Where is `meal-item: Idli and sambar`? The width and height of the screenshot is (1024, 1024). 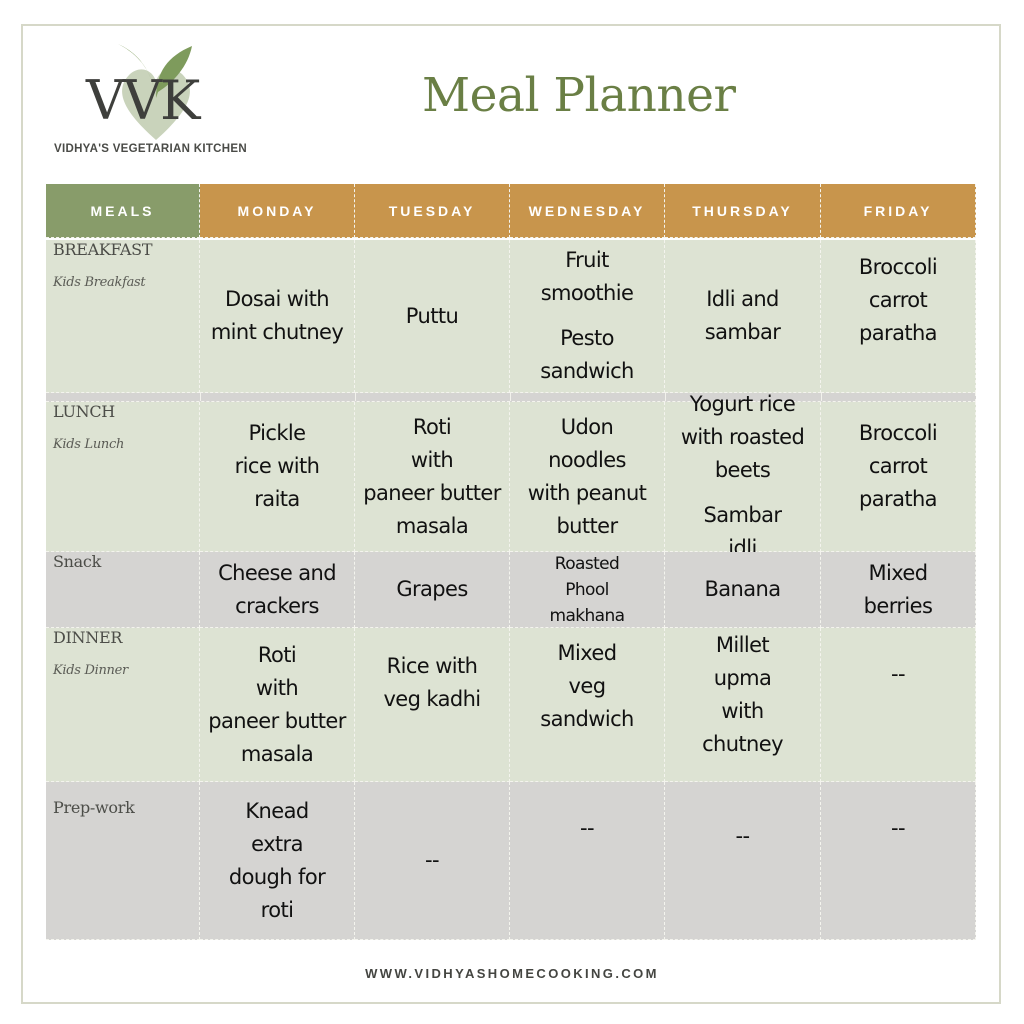 meal-item: Idli and sambar is located at coordinates (742, 315).